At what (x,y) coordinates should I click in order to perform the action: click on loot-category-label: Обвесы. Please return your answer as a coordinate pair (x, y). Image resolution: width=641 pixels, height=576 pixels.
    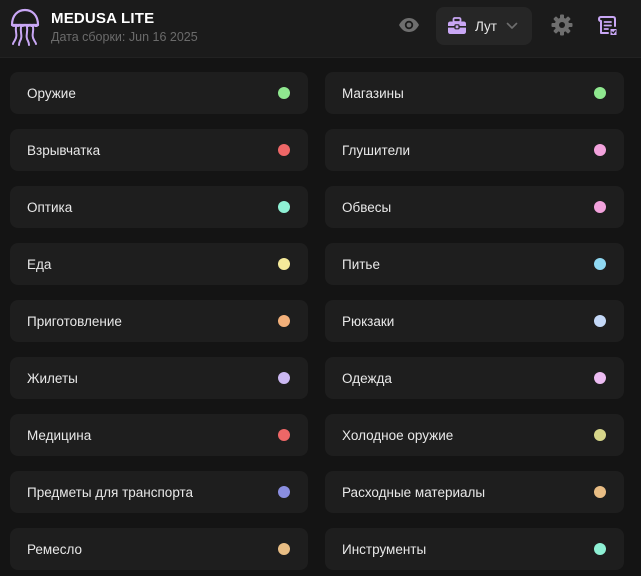
    Looking at the image, I should click on (367, 207).